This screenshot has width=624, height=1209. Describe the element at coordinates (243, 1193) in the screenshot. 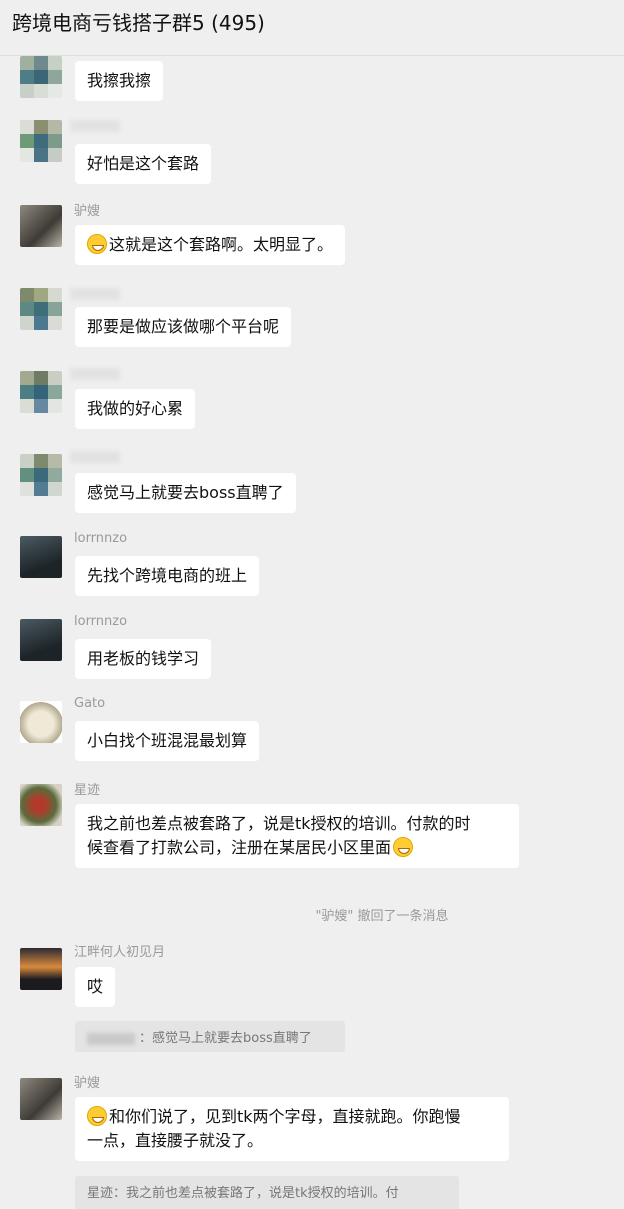

I see `quote-text: 星迹：我之前也差点被套路了，说是tk授权的培训。付` at that location.